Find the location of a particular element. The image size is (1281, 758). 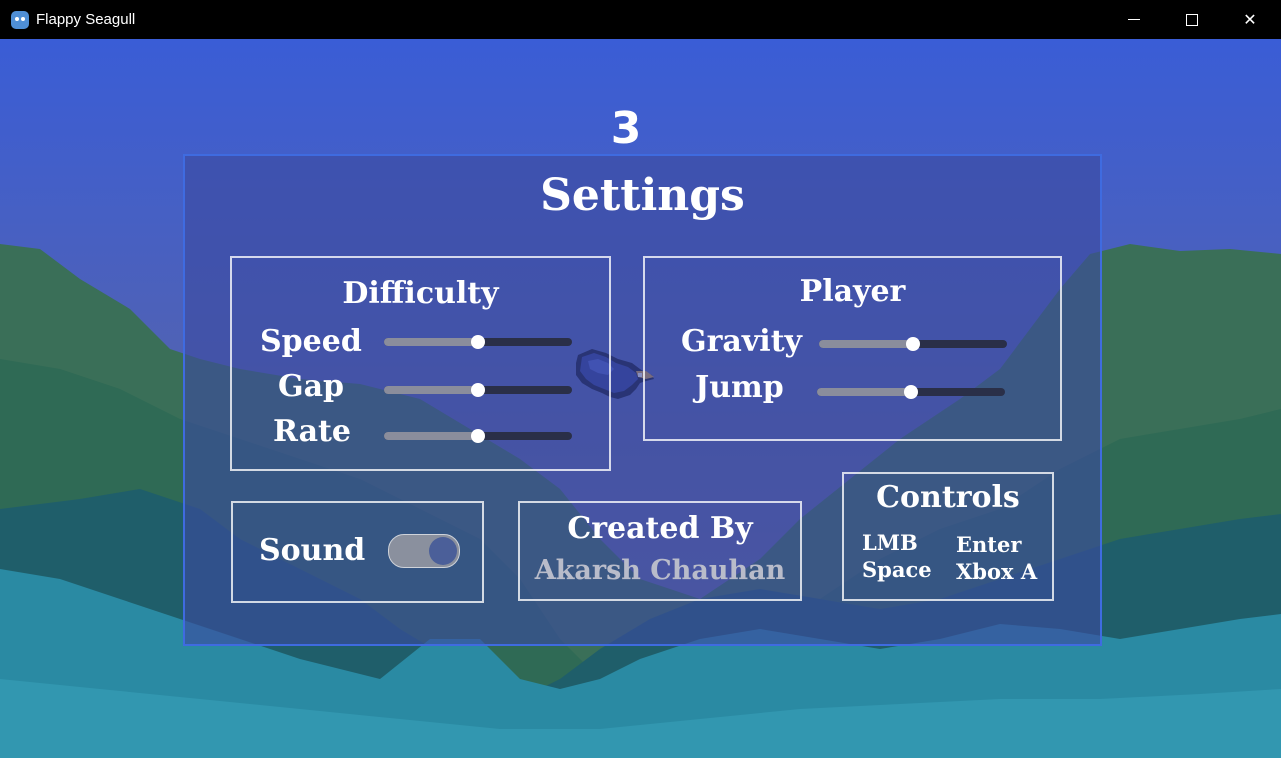

minimize-button is located at coordinates (1134, 19).